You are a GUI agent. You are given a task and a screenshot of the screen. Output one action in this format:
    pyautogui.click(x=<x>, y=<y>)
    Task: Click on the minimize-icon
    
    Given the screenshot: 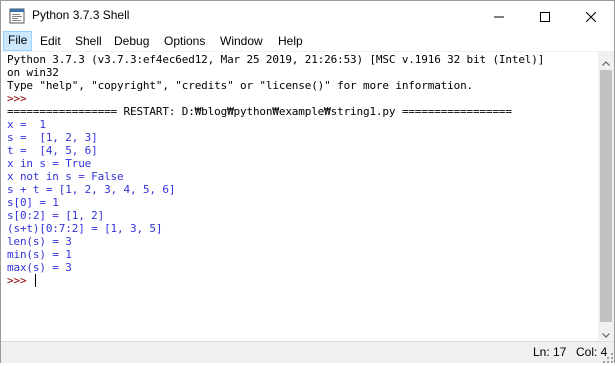 What is the action you would take?
    pyautogui.click(x=499, y=16)
    